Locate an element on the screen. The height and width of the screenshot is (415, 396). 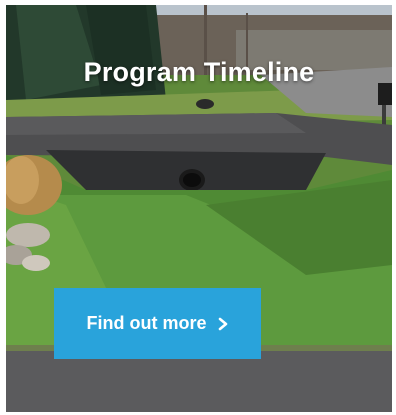
find-out-more-label: Find out more is located at coordinates (146, 323).